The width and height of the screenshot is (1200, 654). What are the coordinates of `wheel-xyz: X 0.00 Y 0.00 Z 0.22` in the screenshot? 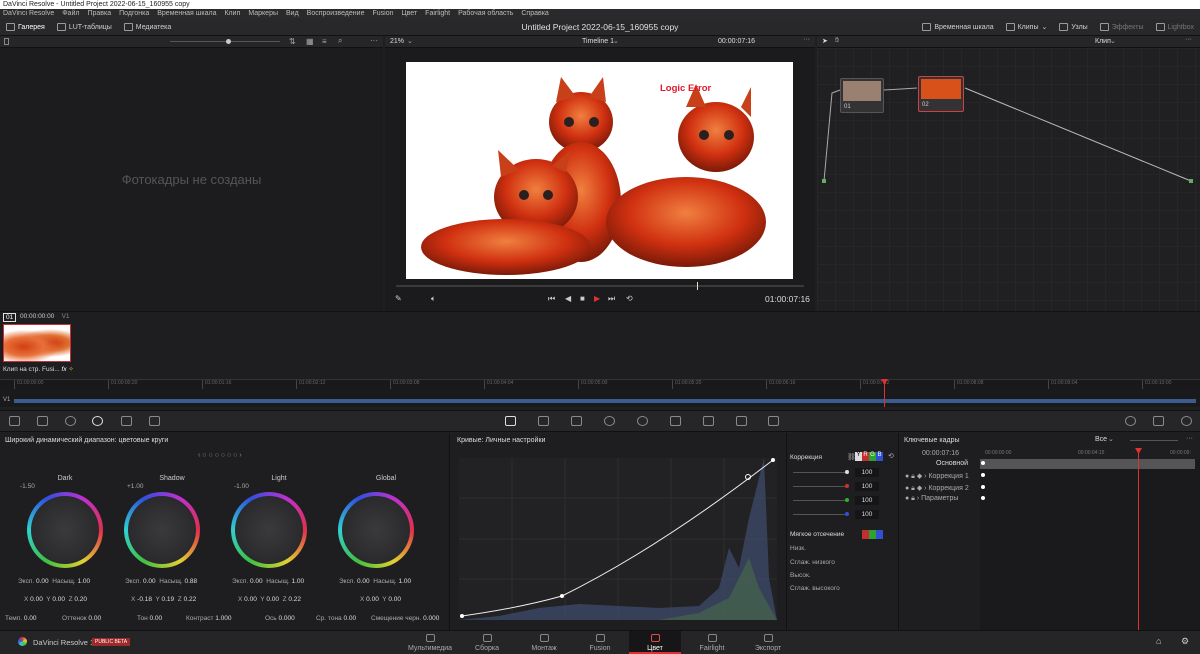 It's located at (269, 599).